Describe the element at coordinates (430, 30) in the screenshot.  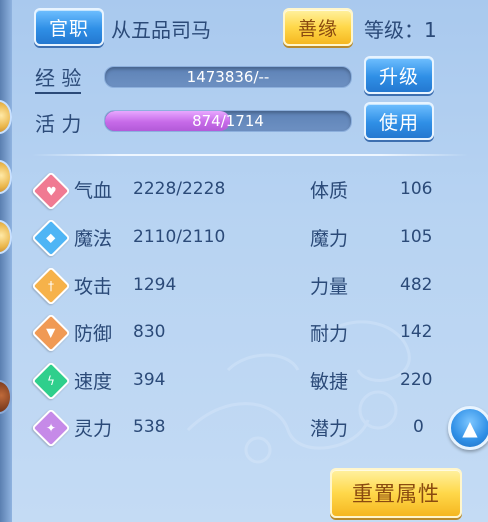
I see `level-value: 1` at that location.